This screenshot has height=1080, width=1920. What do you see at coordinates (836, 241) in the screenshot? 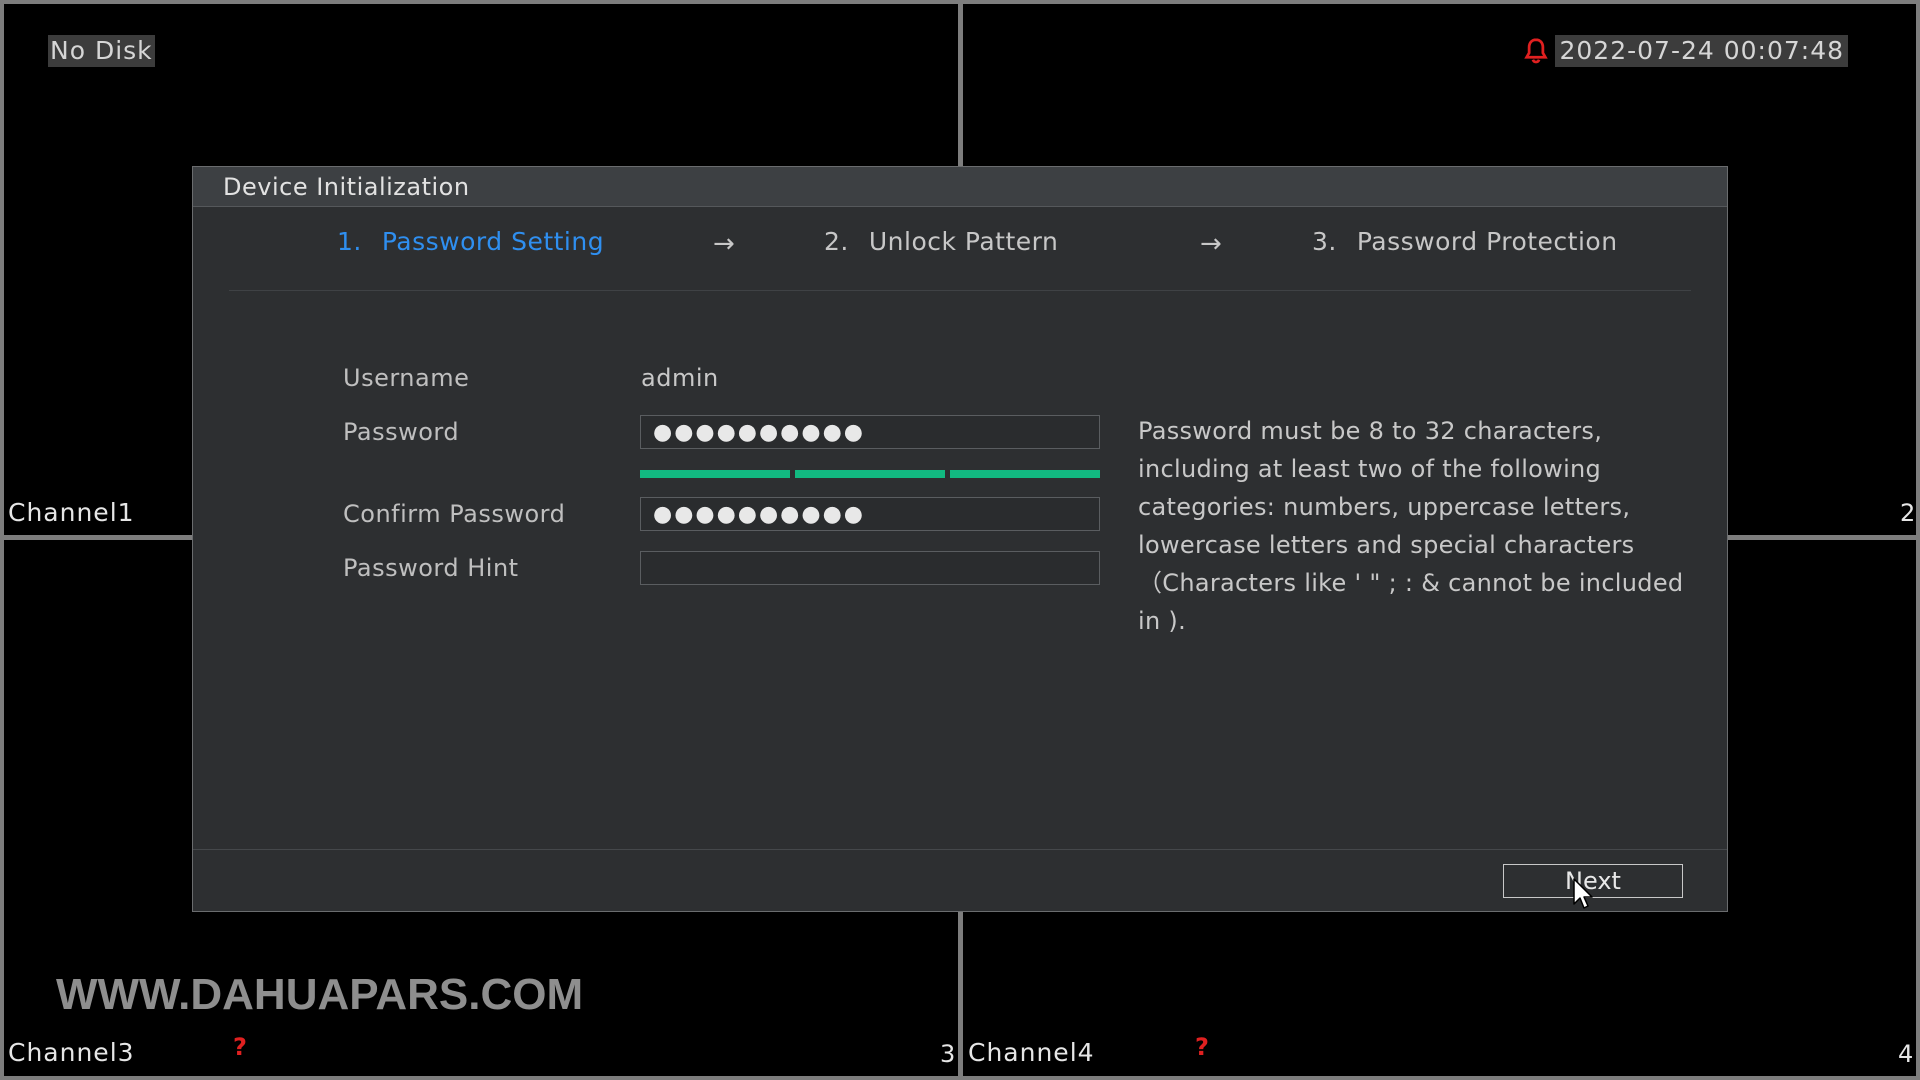
I see `step-number: 2.` at bounding box center [836, 241].